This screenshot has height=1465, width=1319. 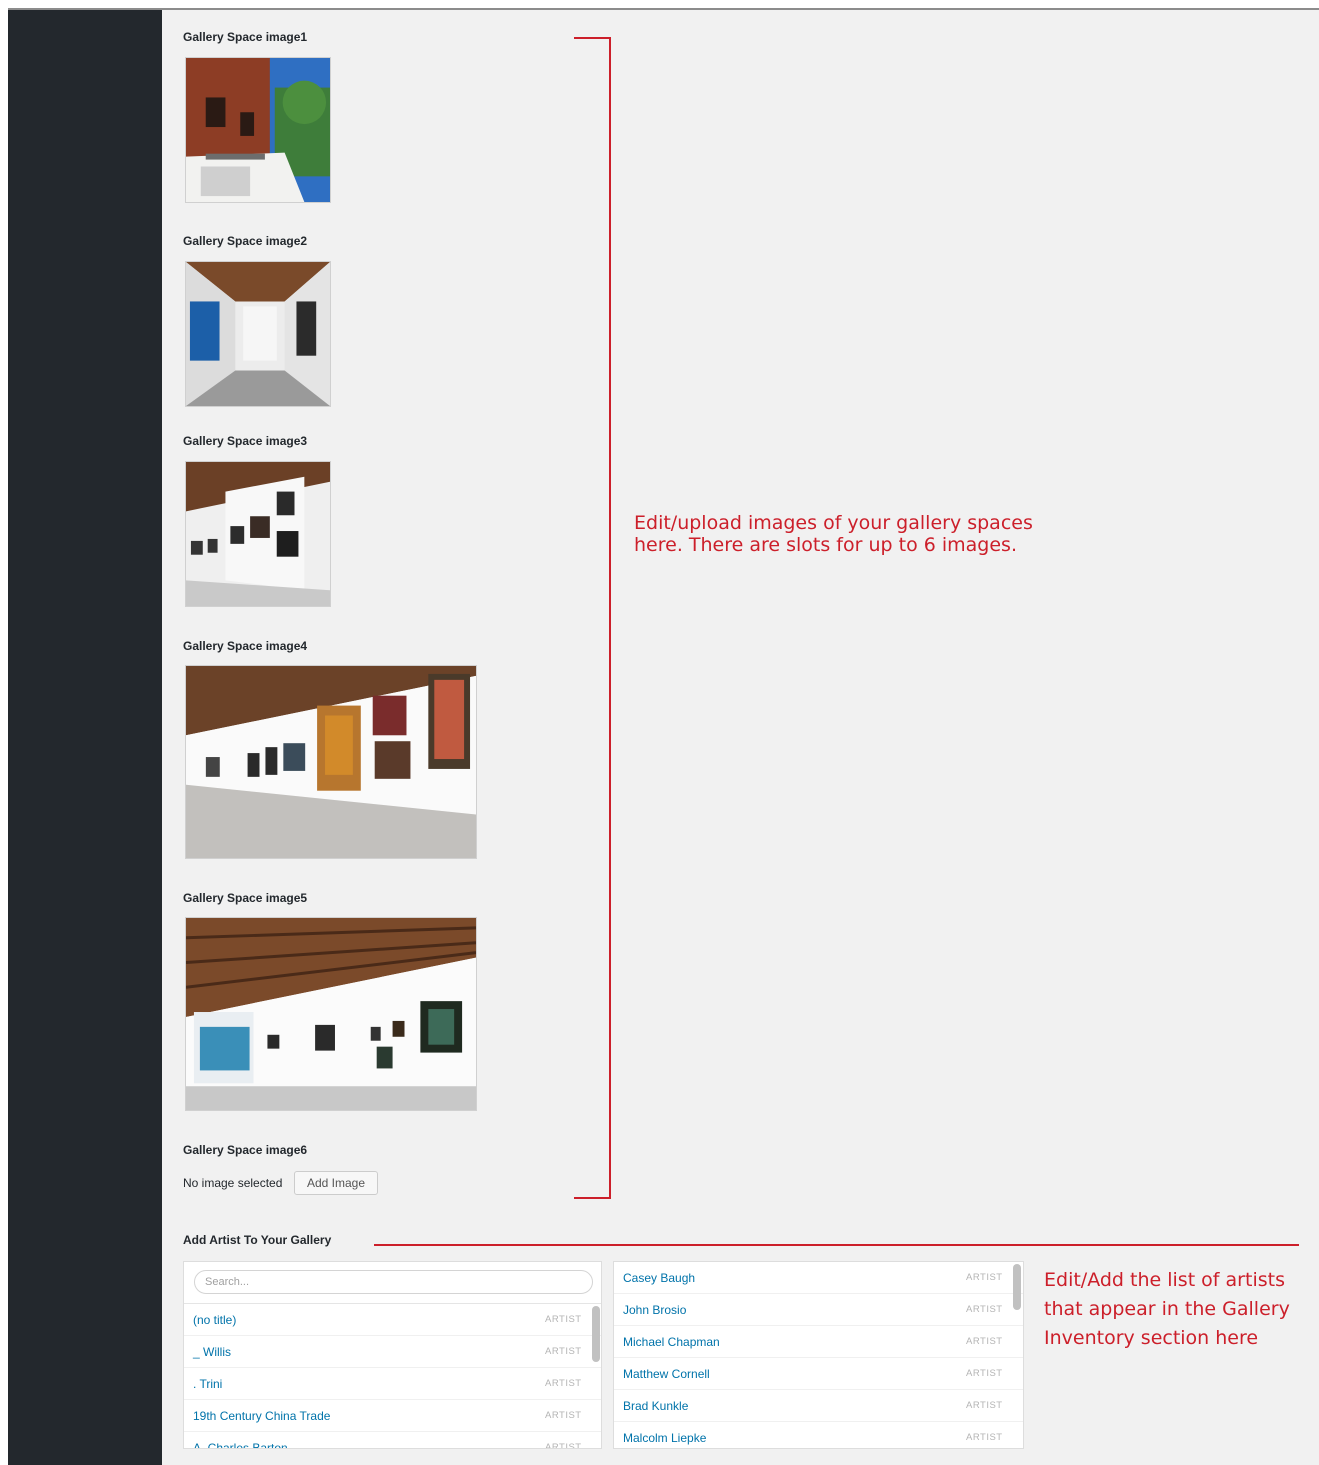 What do you see at coordinates (336, 1183) in the screenshot?
I see `add-image-button: Add Image` at bounding box center [336, 1183].